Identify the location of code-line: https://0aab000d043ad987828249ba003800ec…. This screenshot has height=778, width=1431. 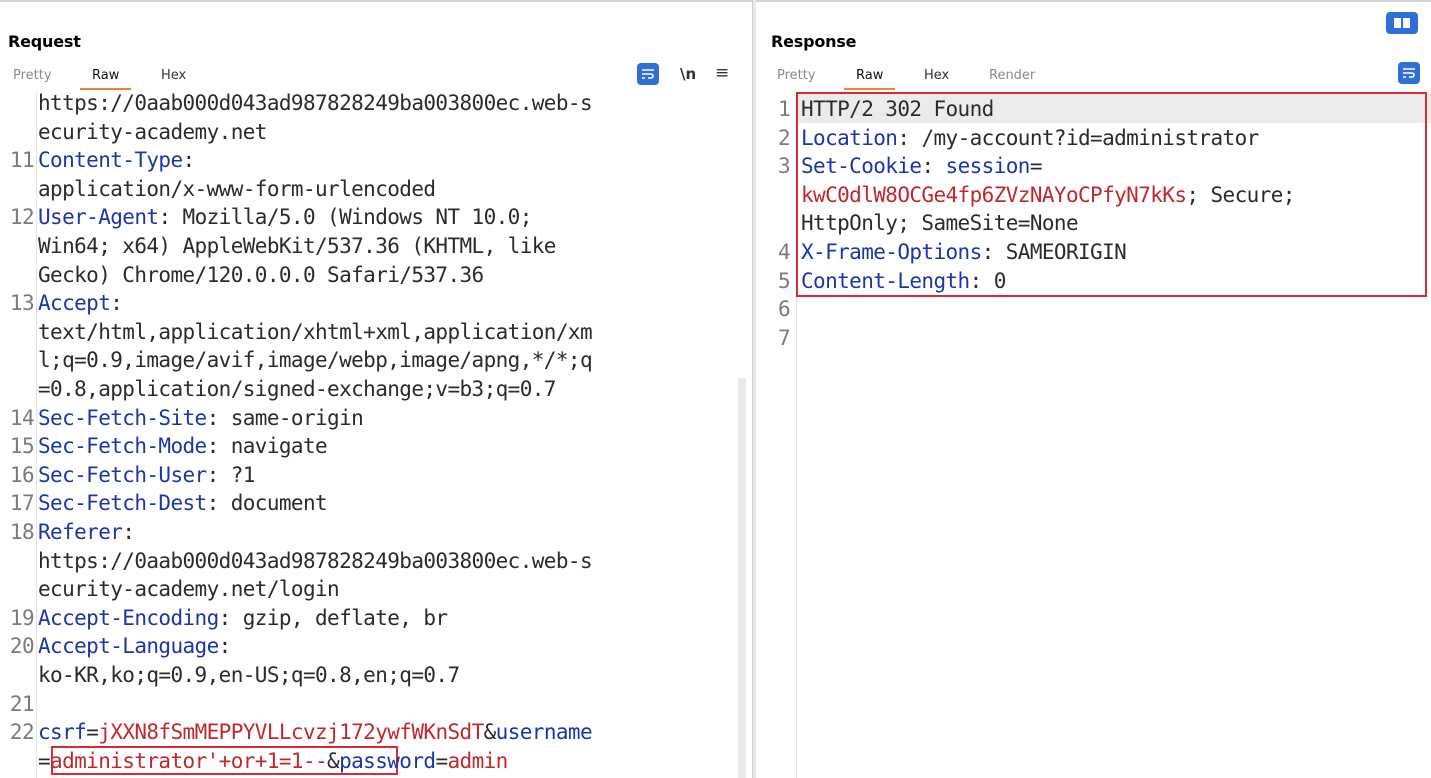
(376, 561).